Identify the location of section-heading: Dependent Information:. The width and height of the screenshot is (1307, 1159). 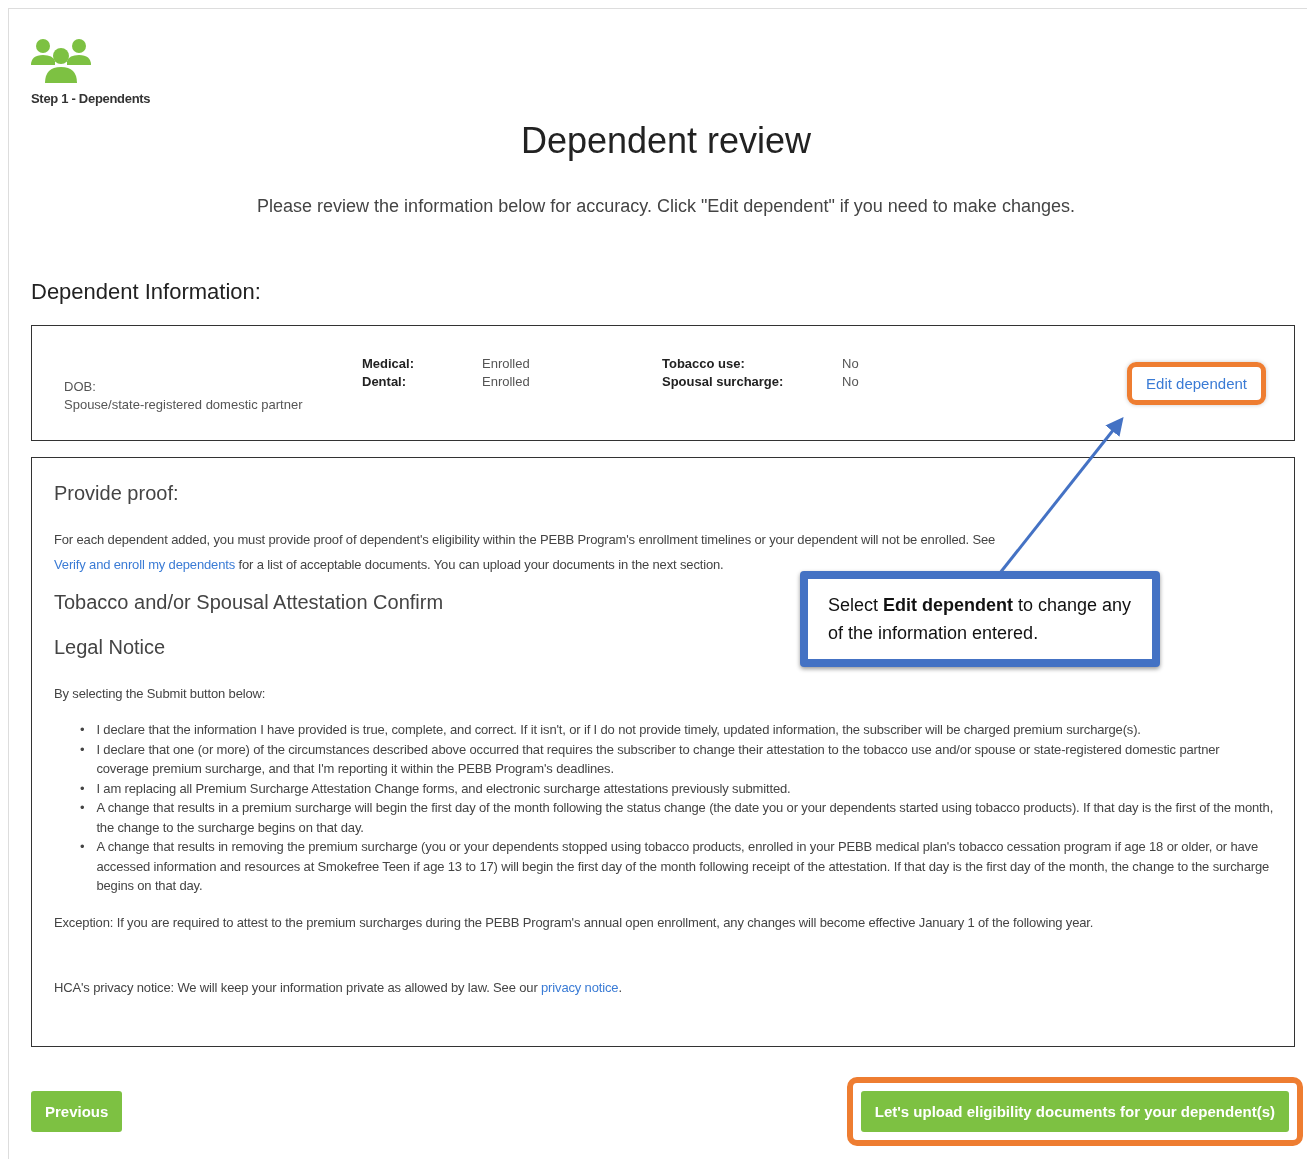
(146, 292).